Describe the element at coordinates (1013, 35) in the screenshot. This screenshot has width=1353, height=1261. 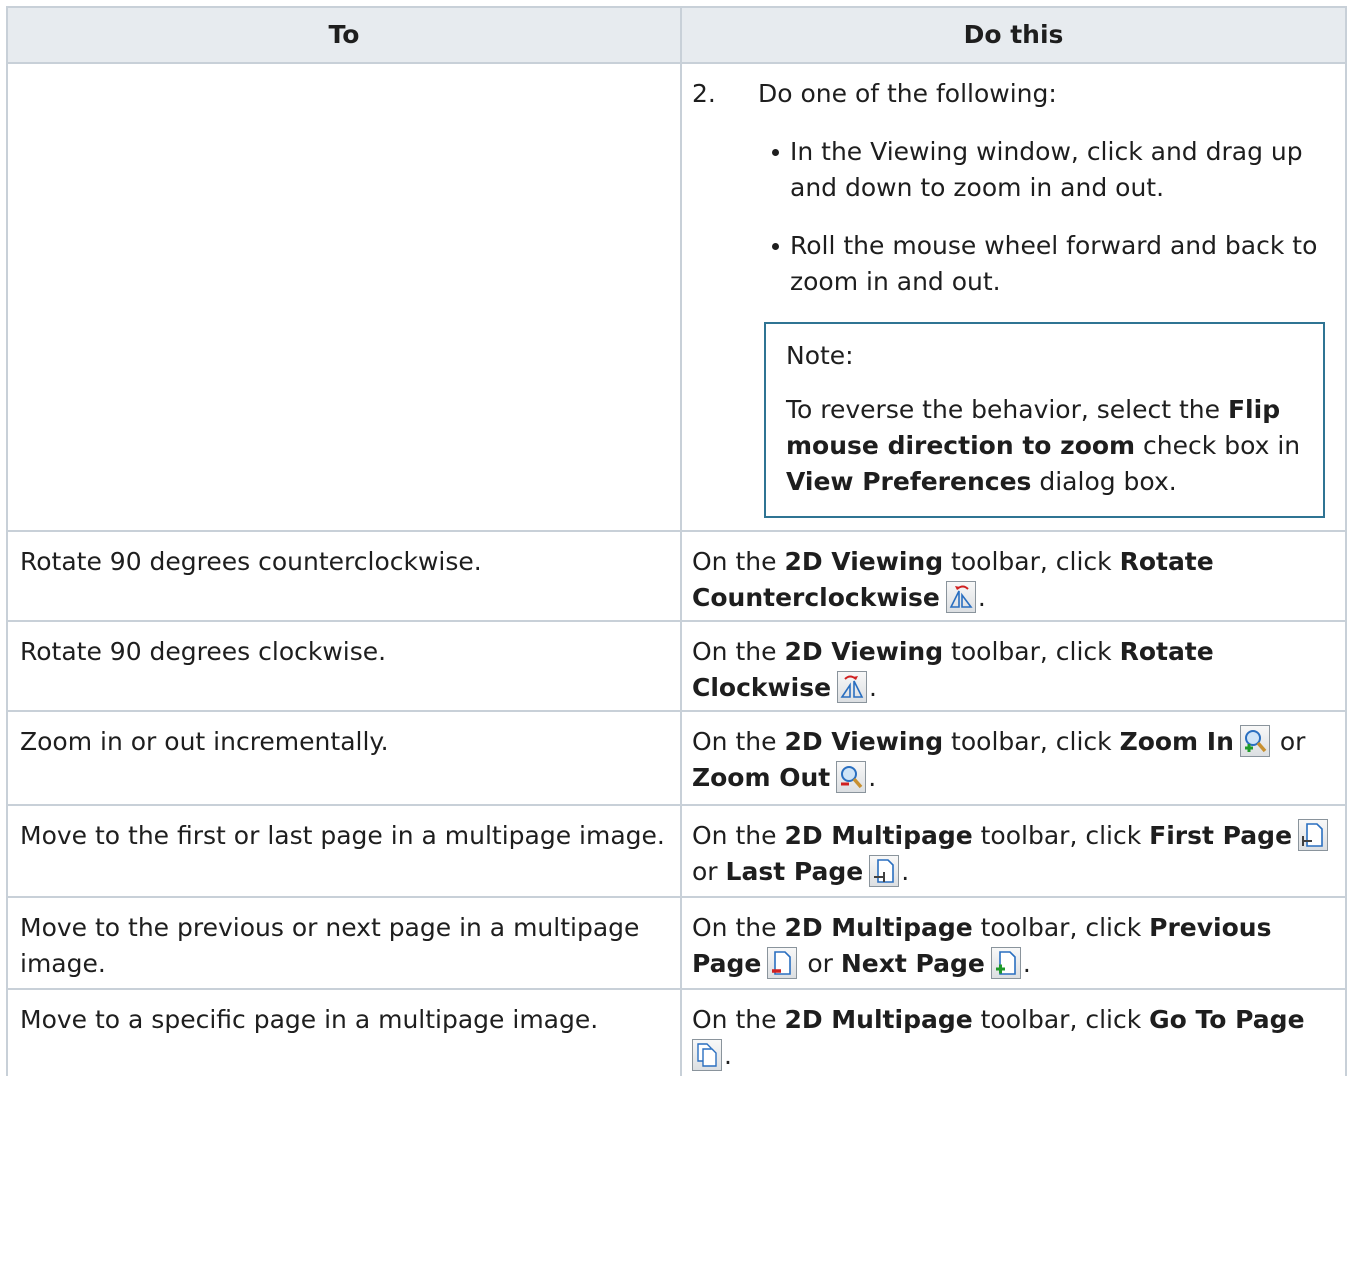
I see `header-do-this: Do this` at that location.